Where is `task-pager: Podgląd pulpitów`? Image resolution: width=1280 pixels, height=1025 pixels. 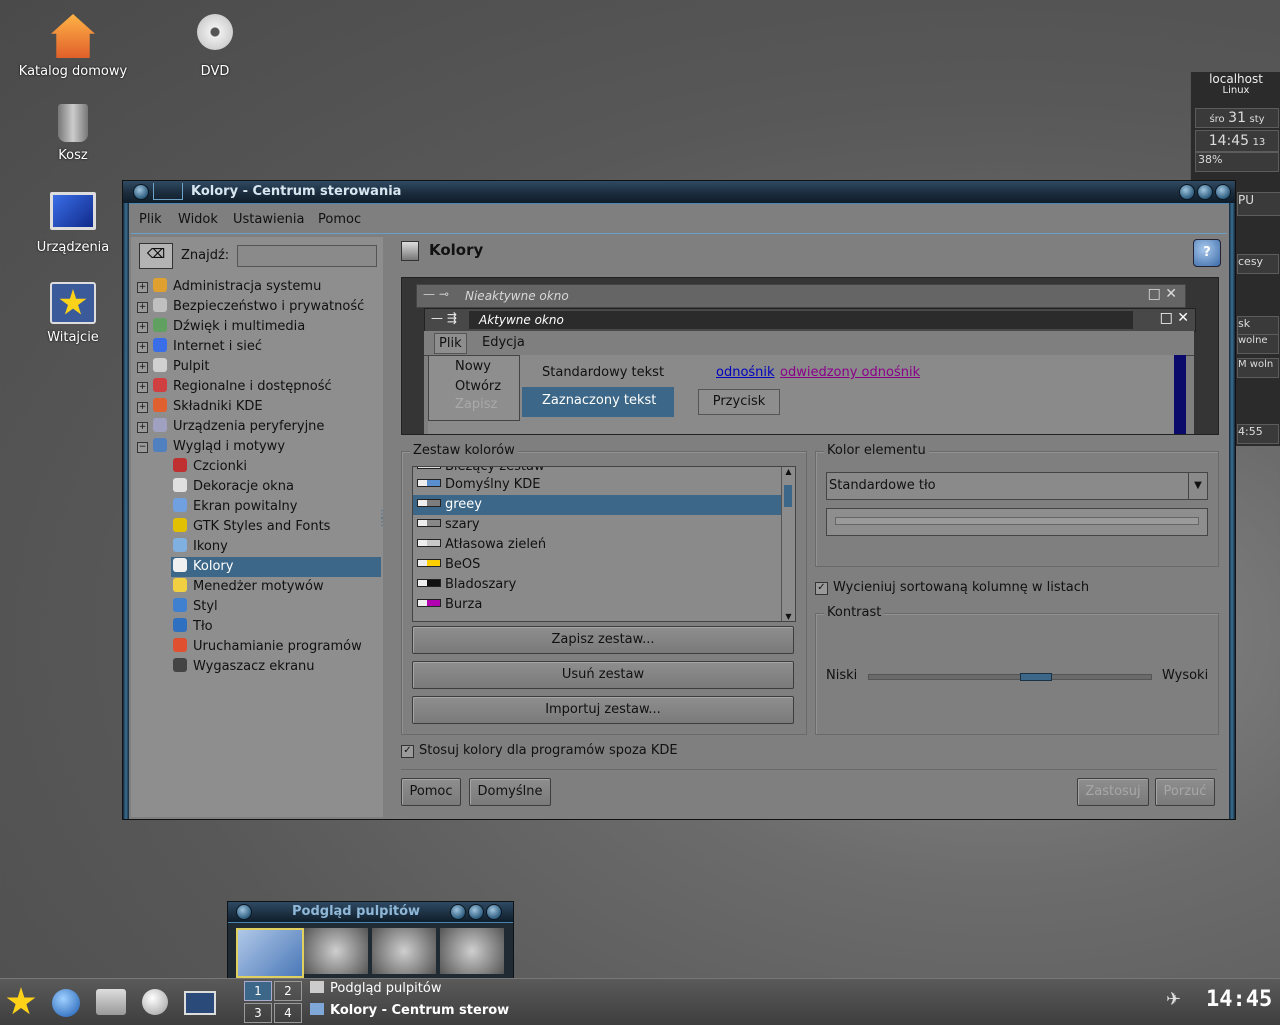 task-pager: Podgląd pulpitów is located at coordinates (430, 991).